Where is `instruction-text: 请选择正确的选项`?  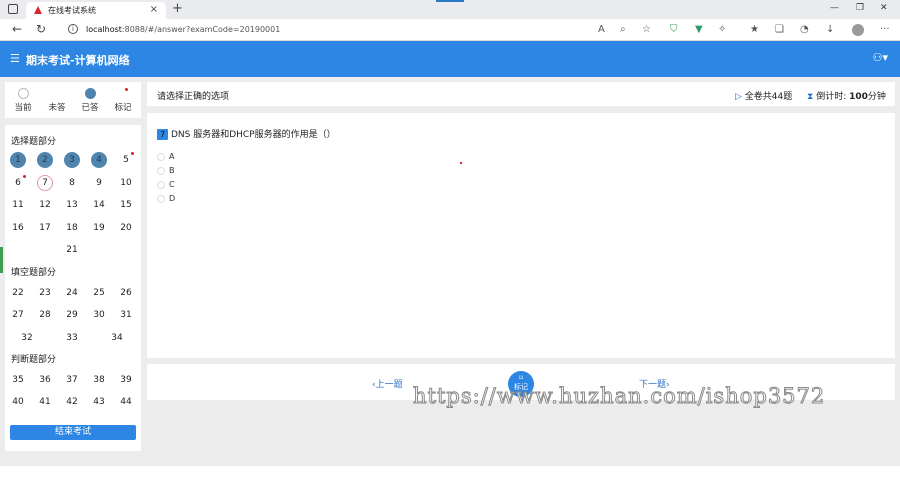
instruction-text: 请选择正确的选项 is located at coordinates (193, 97).